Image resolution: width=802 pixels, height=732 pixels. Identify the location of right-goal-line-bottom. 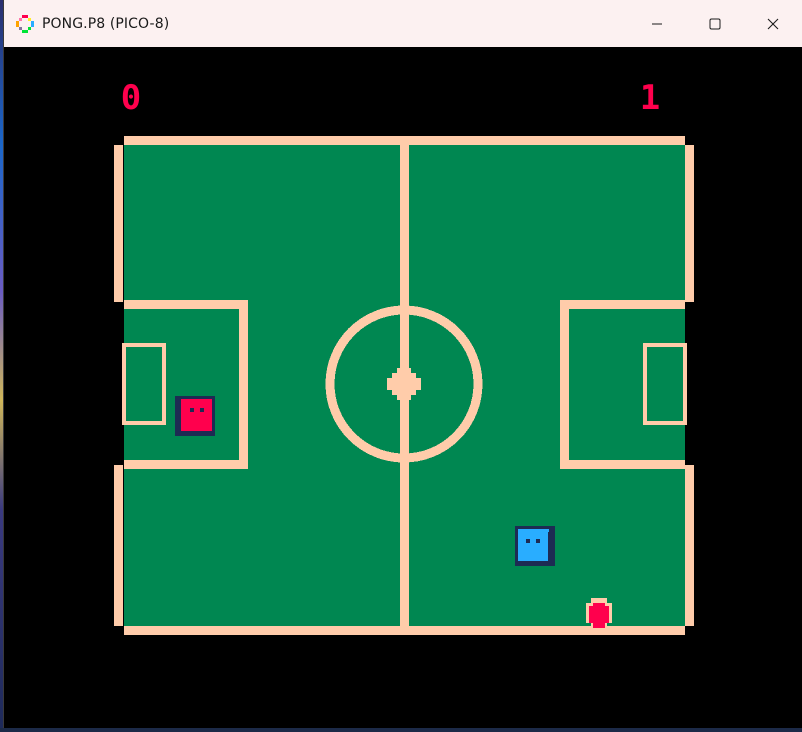
(689, 545).